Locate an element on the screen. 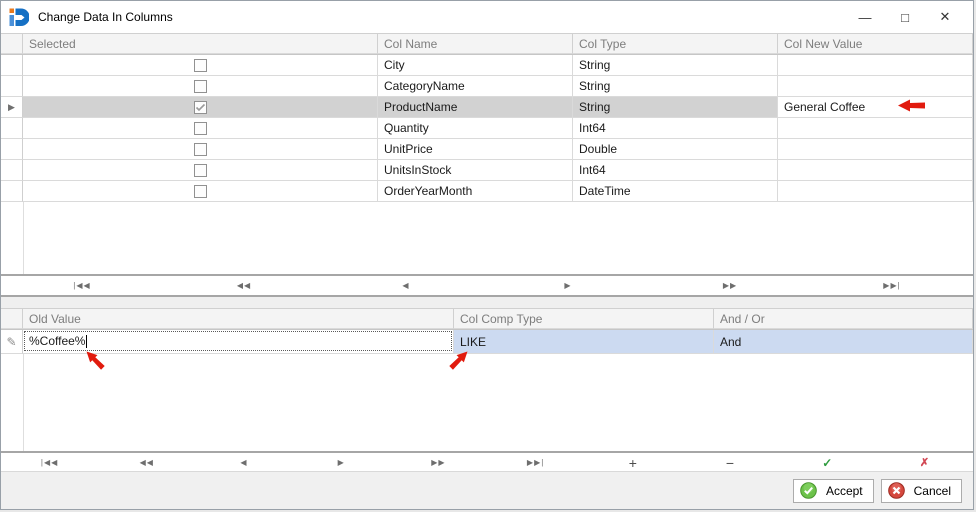 The image size is (976, 512). filter-row-editing: ✎ %Coffee% LIKE And is located at coordinates (487, 342).